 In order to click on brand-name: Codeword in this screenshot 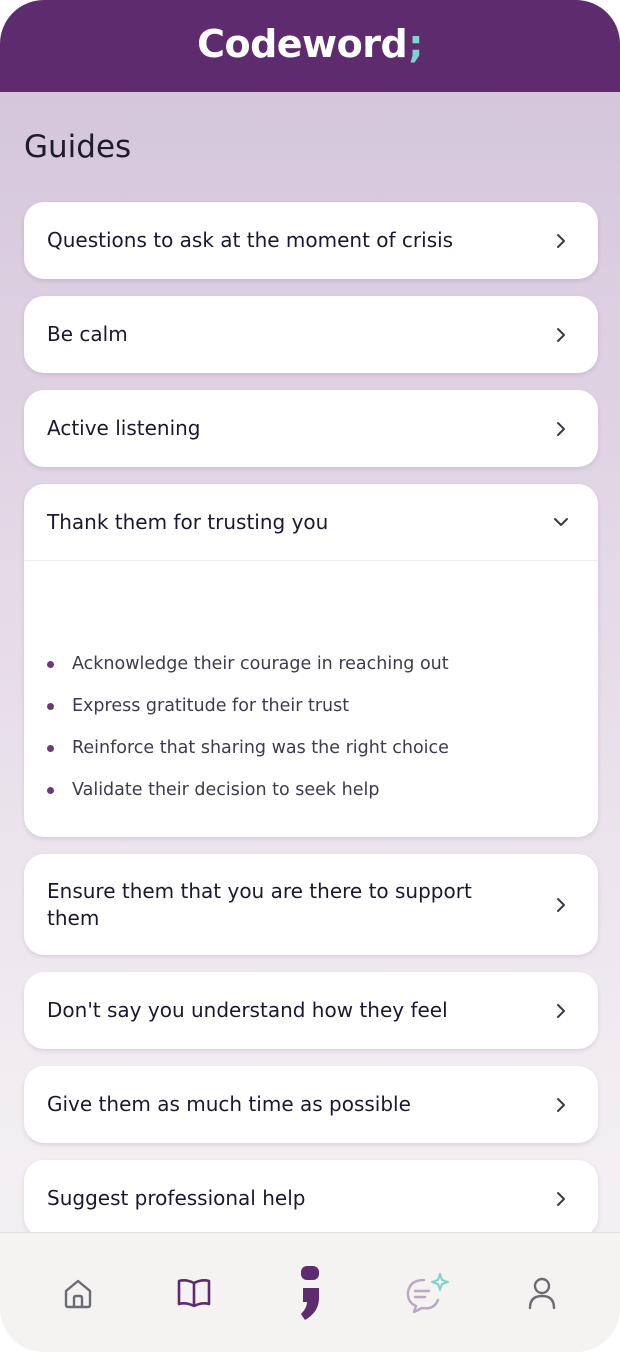, I will do `click(302, 44)`.